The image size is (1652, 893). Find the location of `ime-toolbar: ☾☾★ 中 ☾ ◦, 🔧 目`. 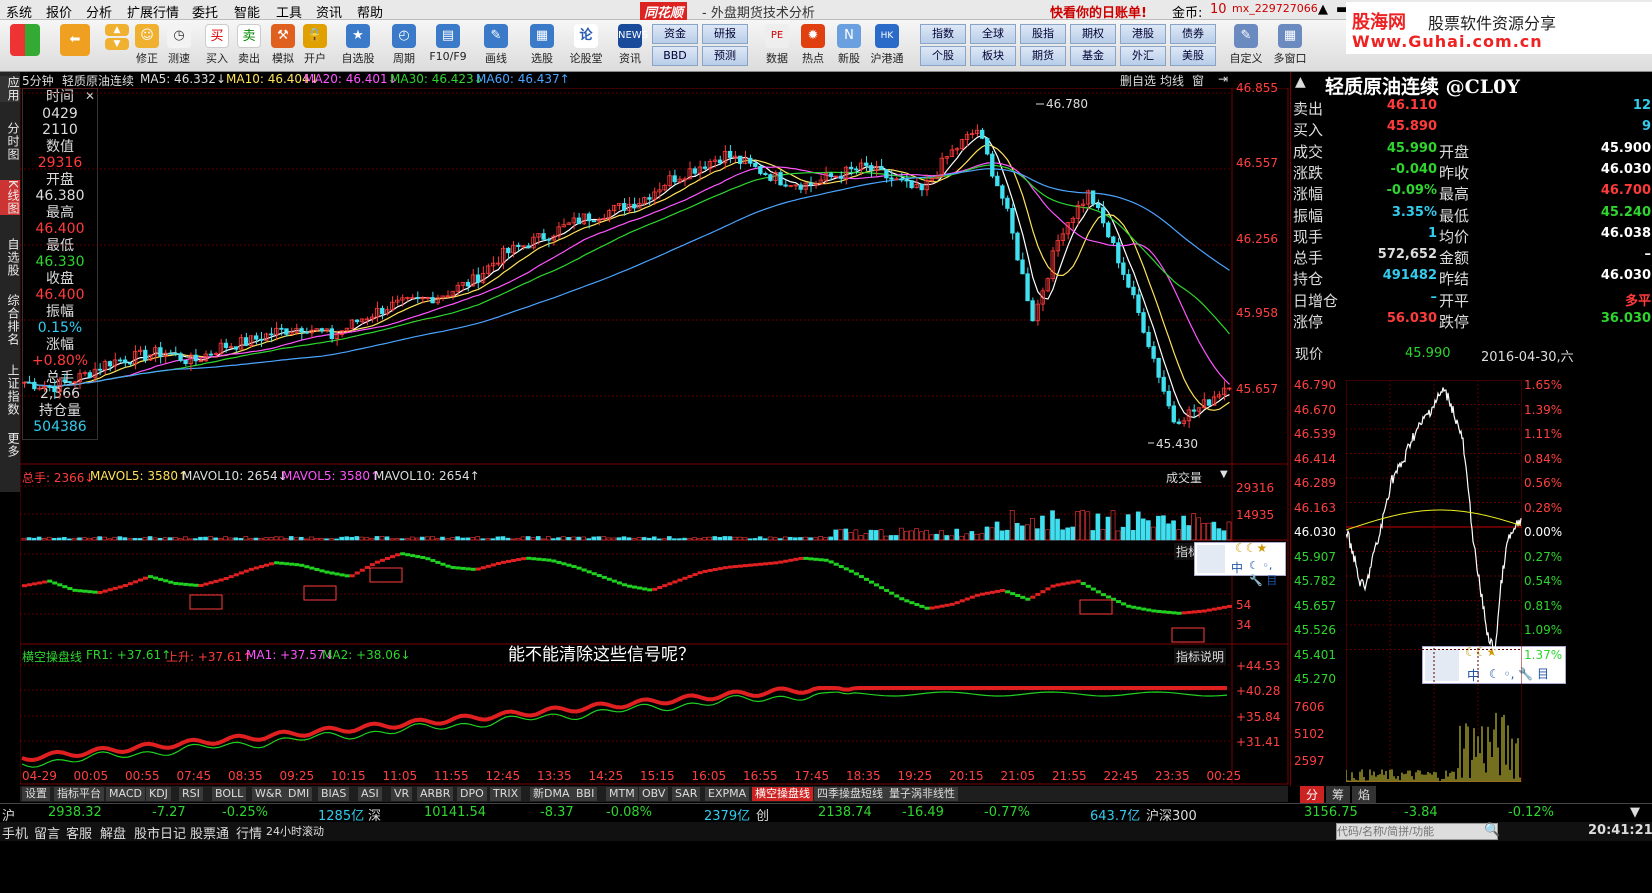

ime-toolbar: ☾☾★ 中 ☾ ◦, 🔧 目 is located at coordinates (1240, 564).